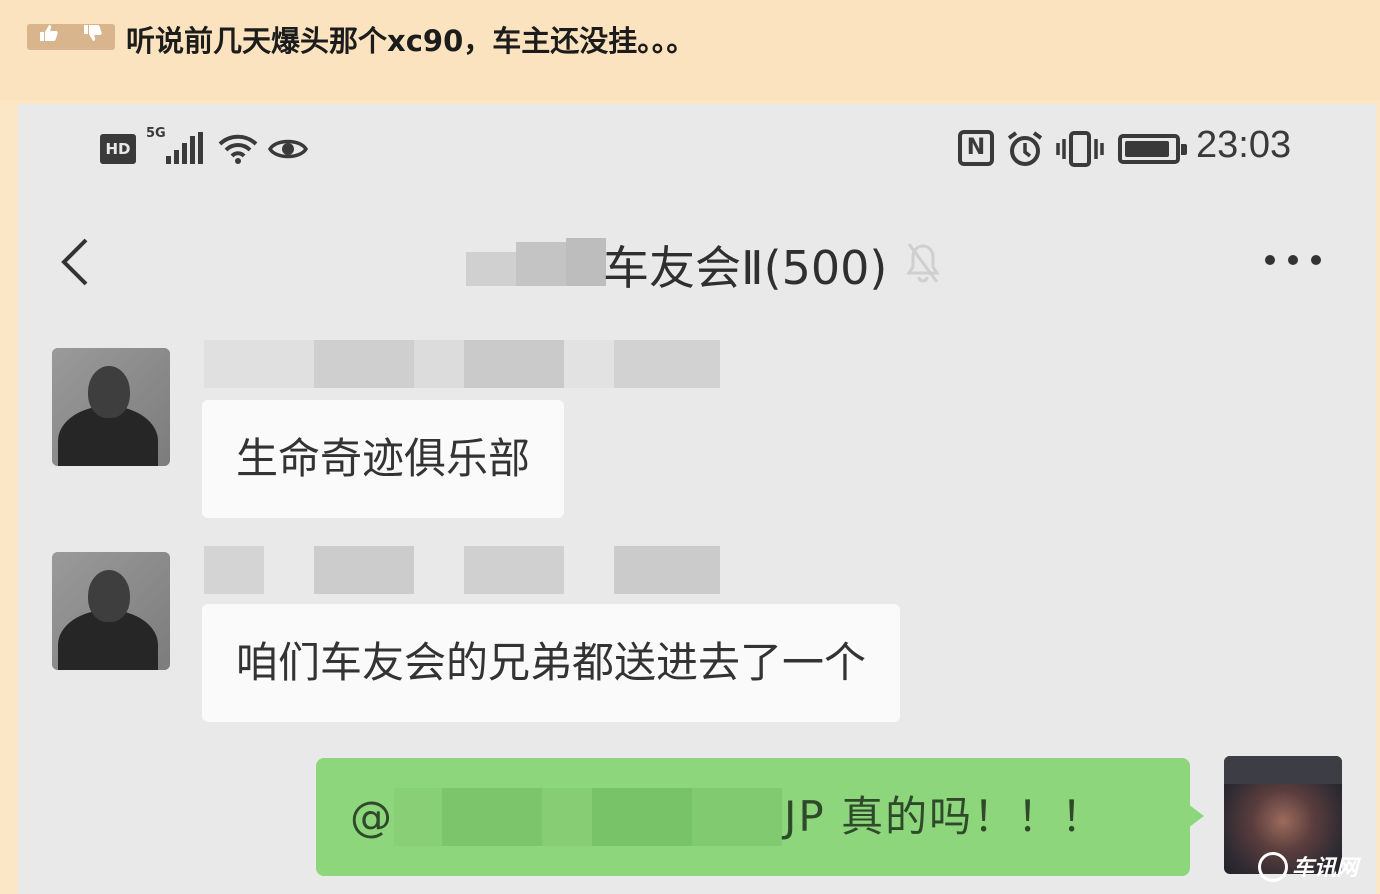 This screenshot has height=894, width=1380. I want to click on post-title: 听说前几天爆头那个xc90，车主还没挂。。。, so click(411, 41).